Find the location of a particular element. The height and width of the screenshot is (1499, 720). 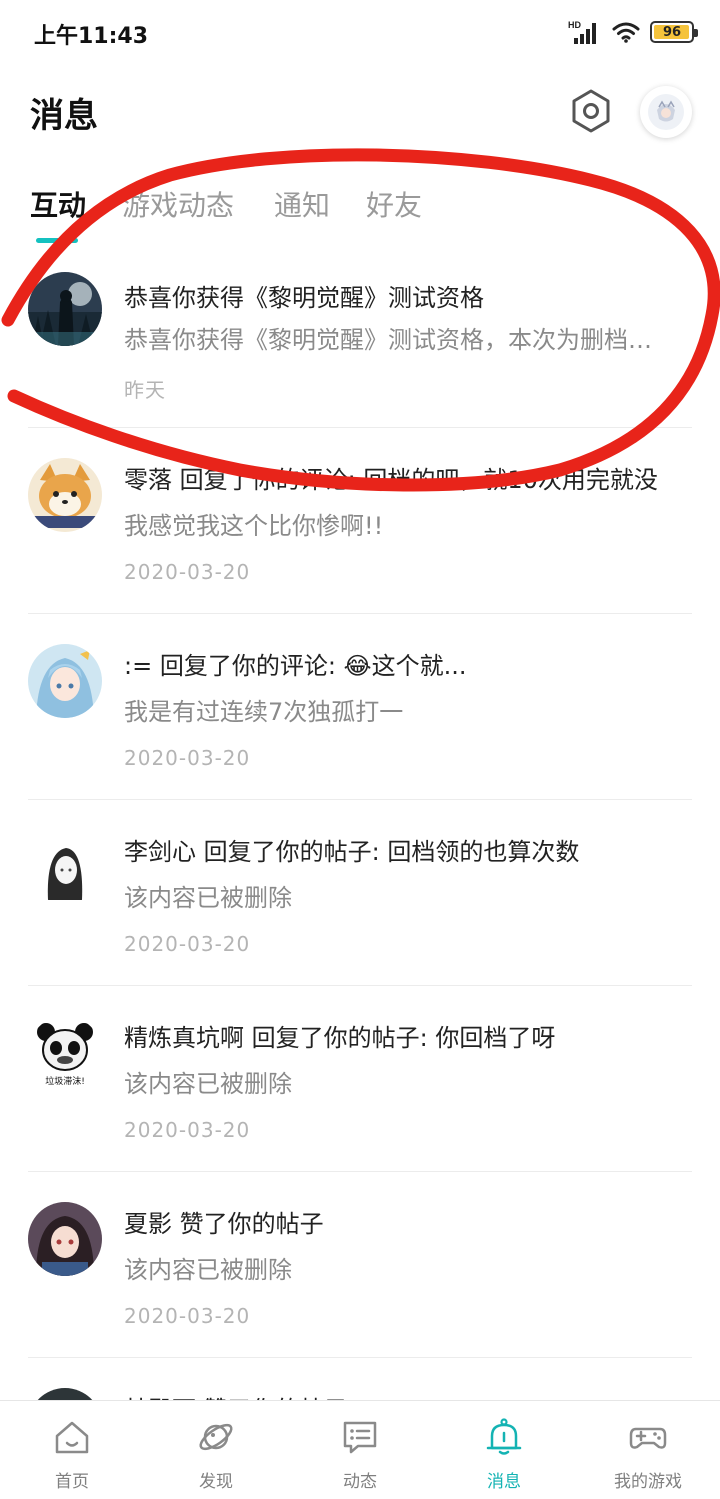

nav-messages: 消息 is located at coordinates (504, 1450).